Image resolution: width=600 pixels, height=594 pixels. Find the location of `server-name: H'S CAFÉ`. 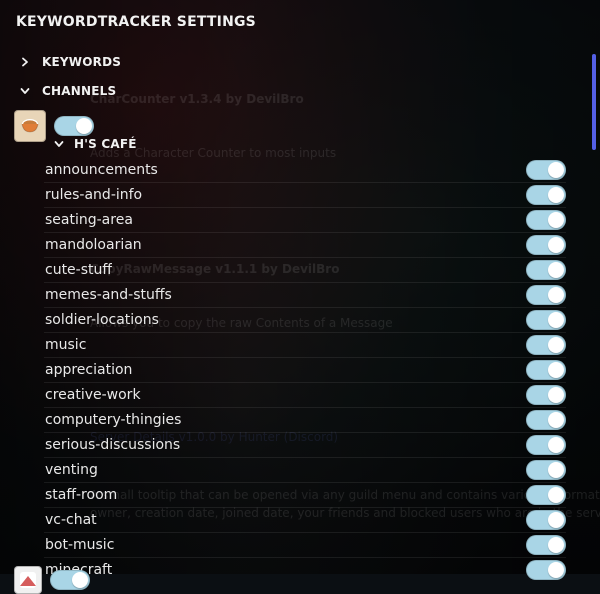

server-name: H'S CAFÉ is located at coordinates (105, 144).